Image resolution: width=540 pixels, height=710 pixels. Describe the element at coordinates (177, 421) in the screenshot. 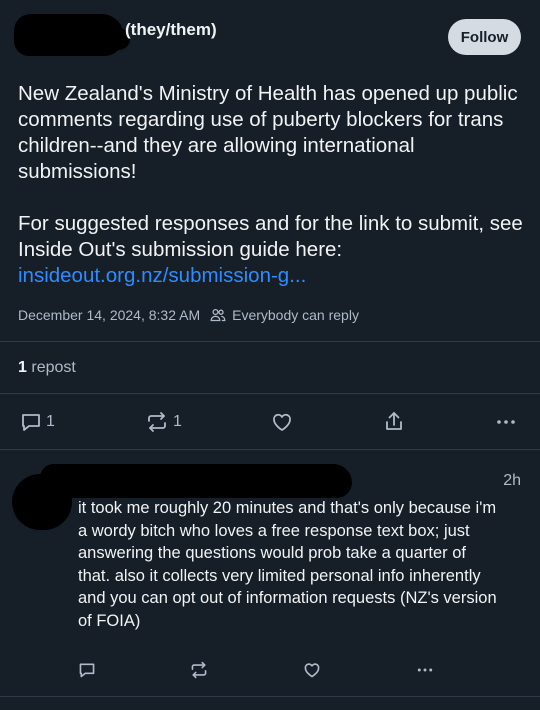

I see `repost-action-count: 1` at that location.